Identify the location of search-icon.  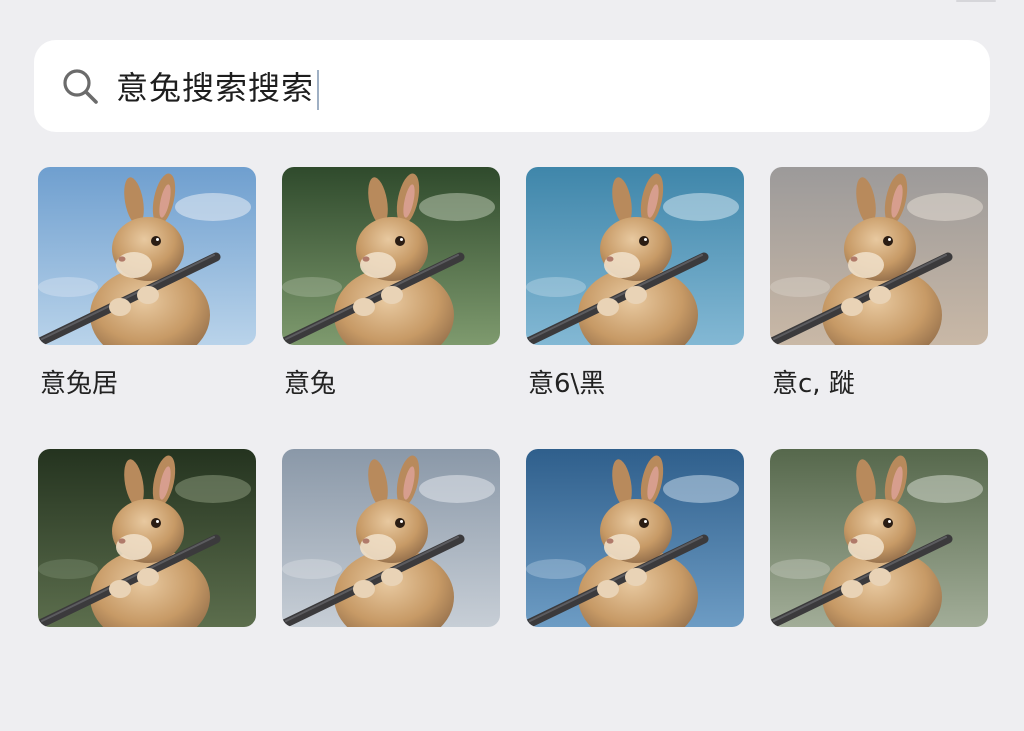
(80, 86).